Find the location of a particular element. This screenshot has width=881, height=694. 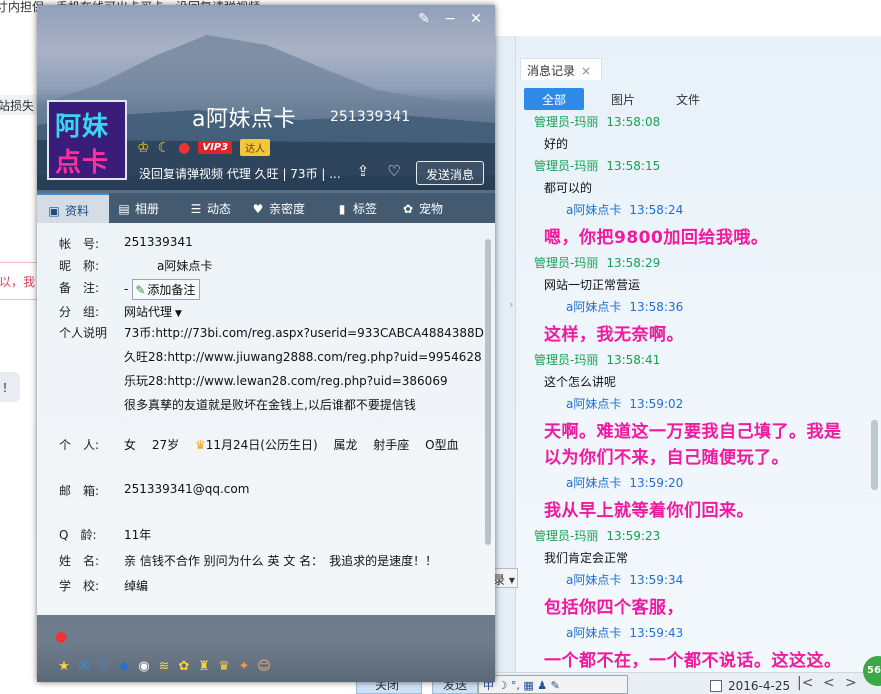

filter-images-button: 图片 is located at coordinates (623, 99).